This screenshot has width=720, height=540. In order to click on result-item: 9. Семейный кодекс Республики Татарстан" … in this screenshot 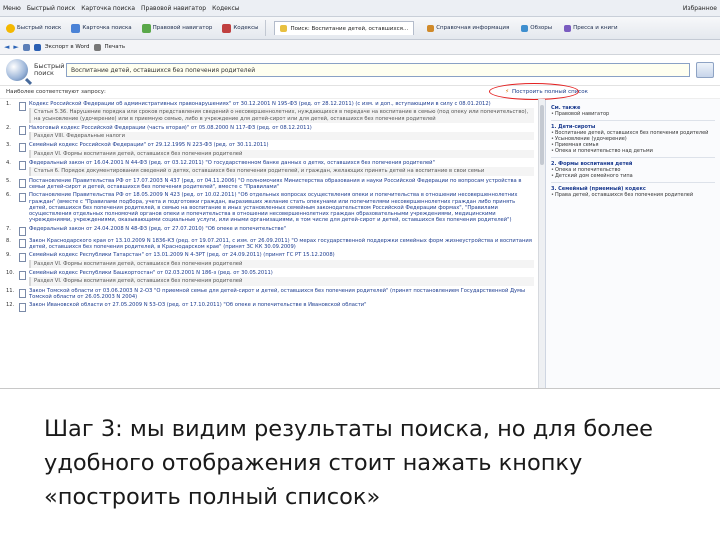, I will do `click(270, 260)`.